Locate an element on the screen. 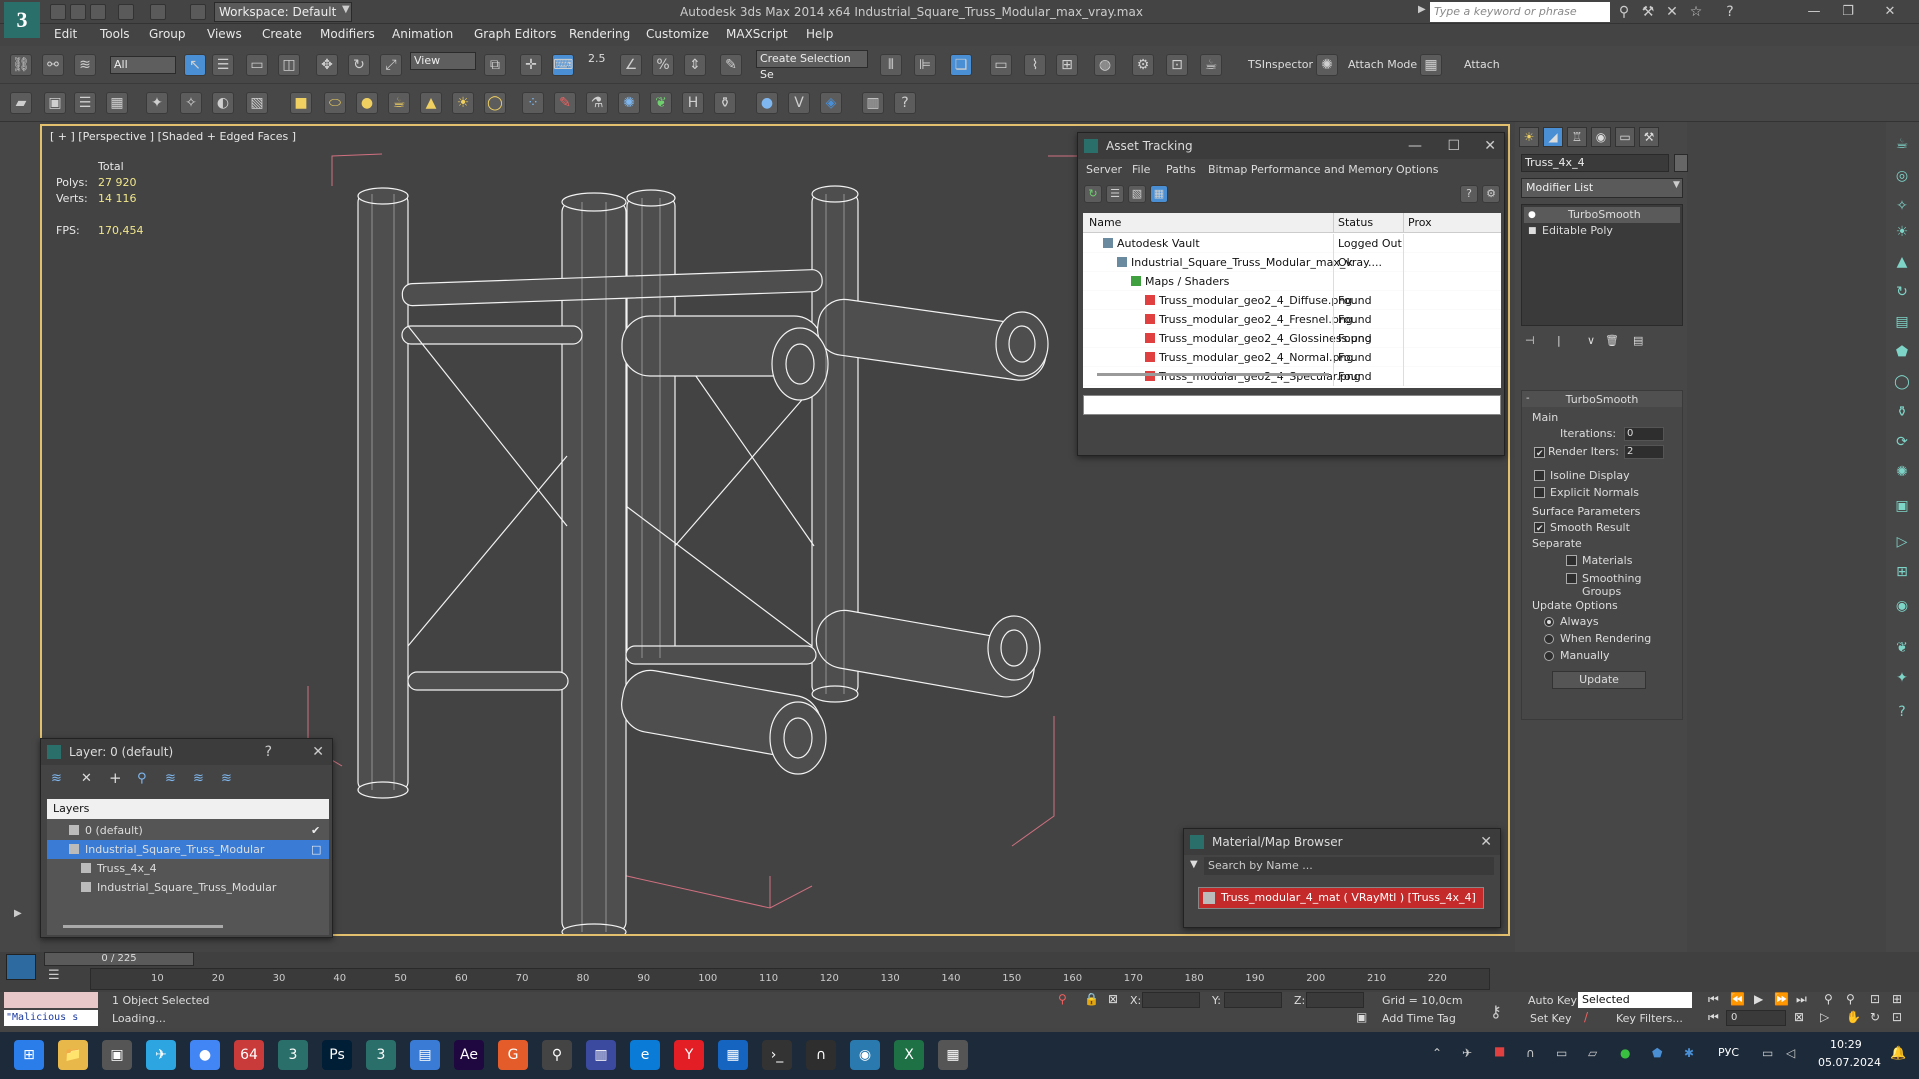 This screenshot has width=1919, height=1079. language-indicator: РУС is located at coordinates (1728, 1052).